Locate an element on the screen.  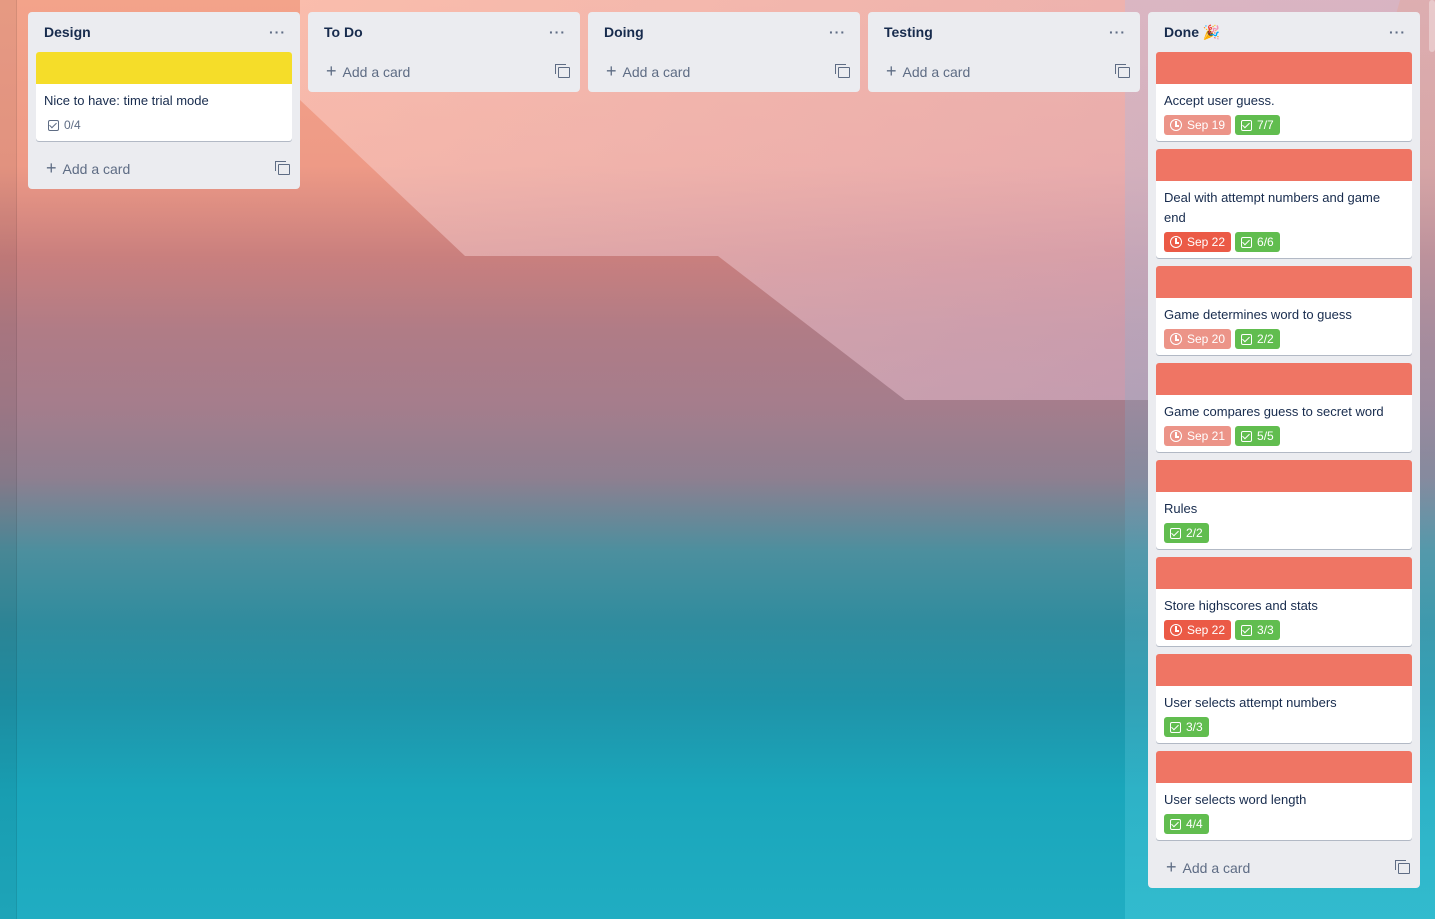
due-date-badge: Sep 20 is located at coordinates (1198, 339).